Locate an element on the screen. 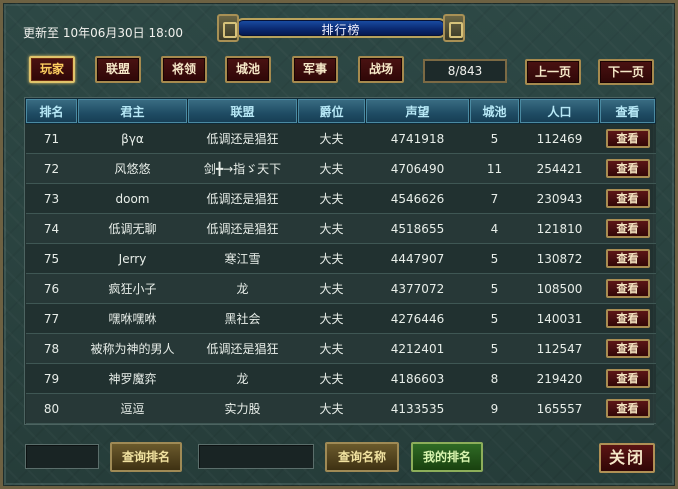  cell-lord: 低调无聊 is located at coordinates (132, 228).